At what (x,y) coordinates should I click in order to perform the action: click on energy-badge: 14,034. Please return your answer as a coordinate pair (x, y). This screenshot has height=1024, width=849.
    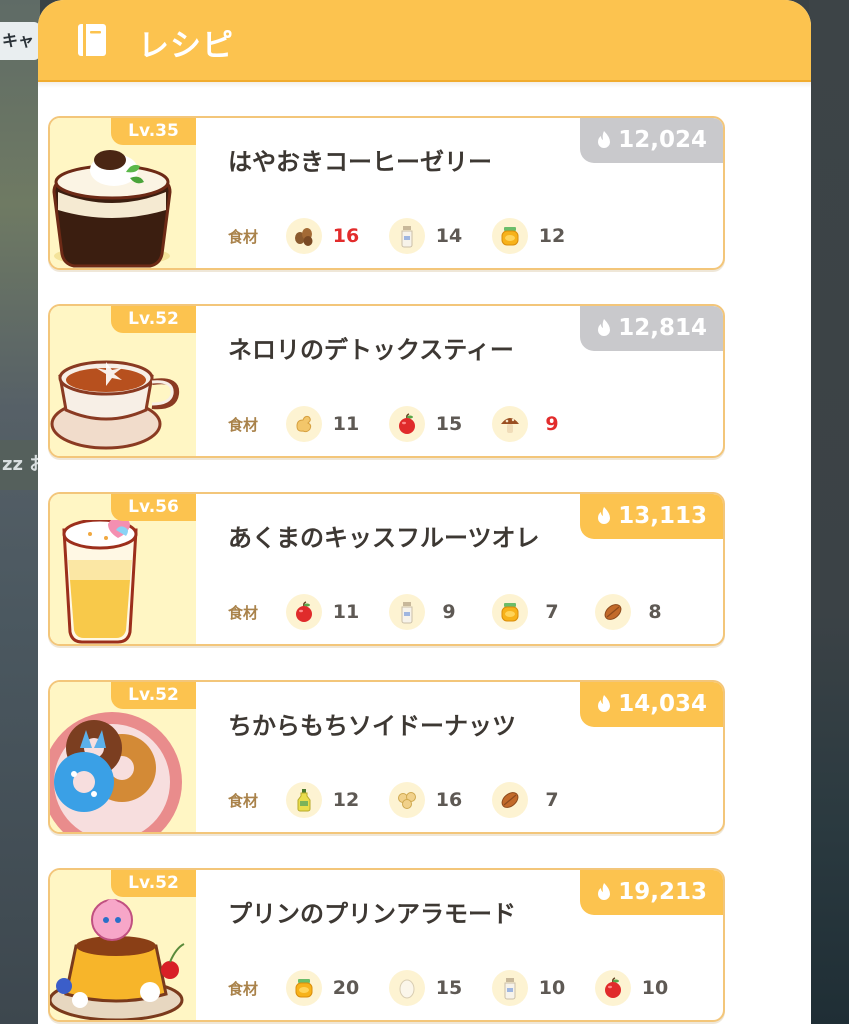
    Looking at the image, I should click on (651, 704).